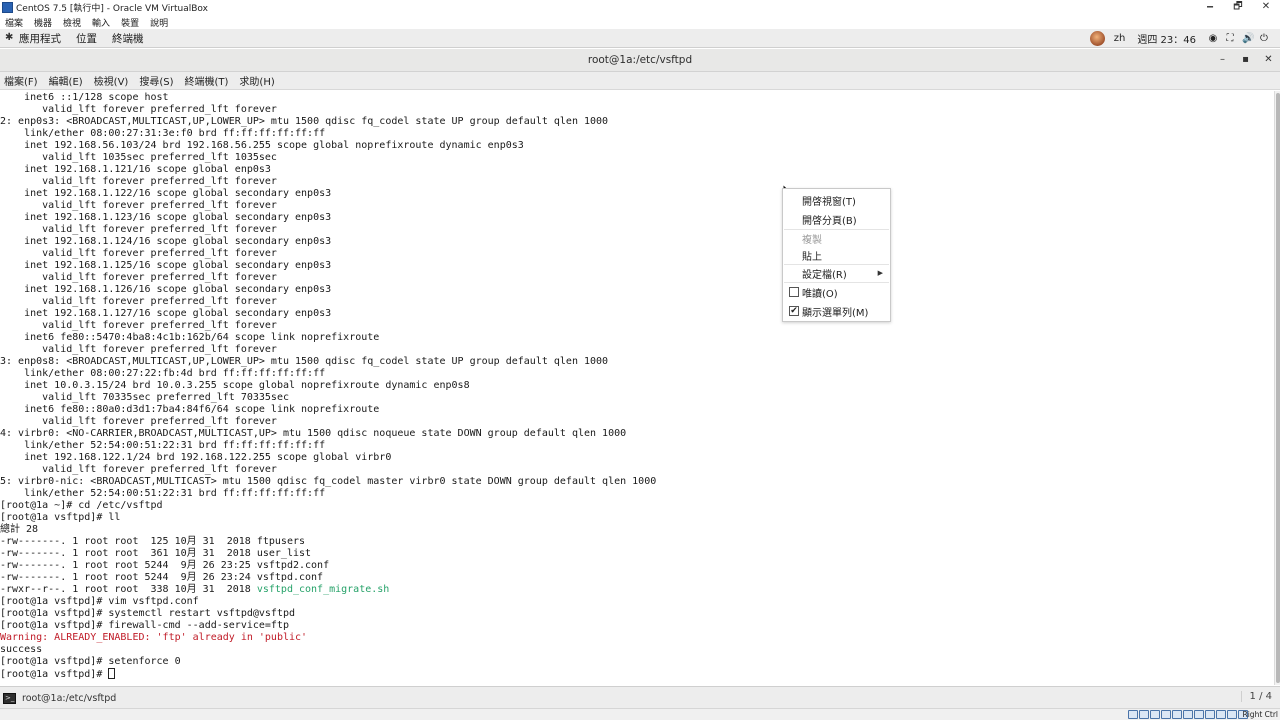 This screenshot has height=720, width=1280. Describe the element at coordinates (1248, 38) in the screenshot. I see `volume-icon: 🔊` at that location.